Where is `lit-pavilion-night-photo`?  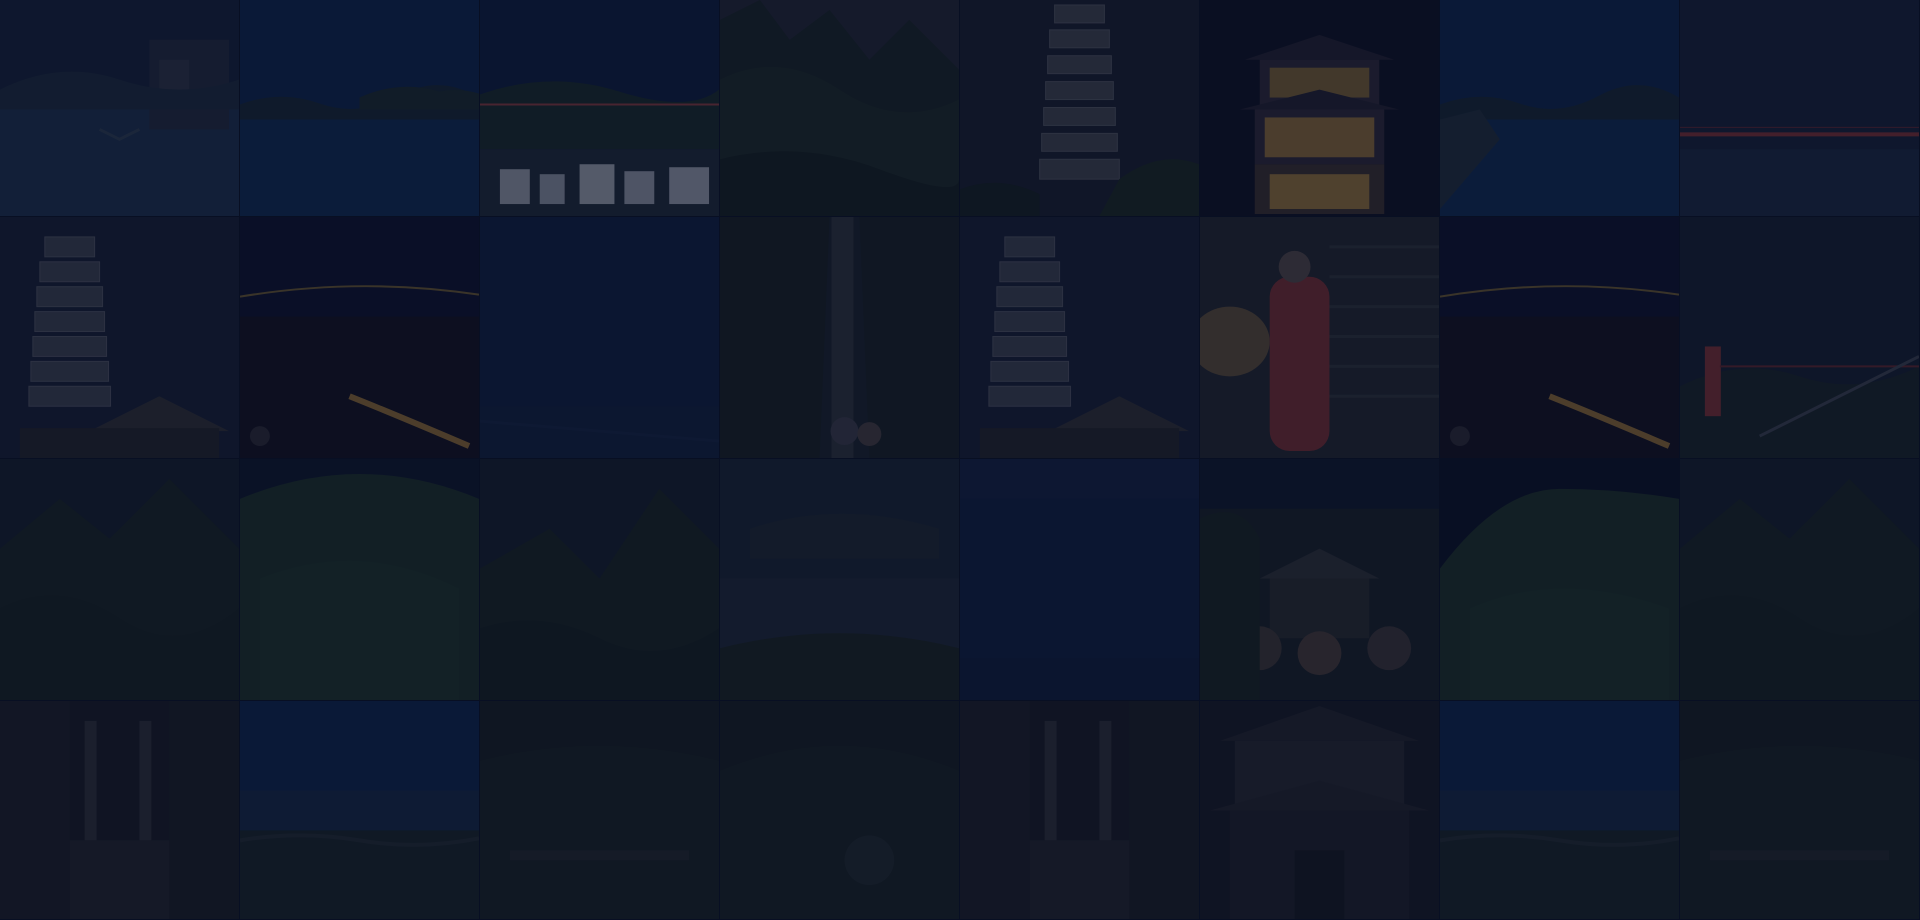 lit-pavilion-night-photo is located at coordinates (1319, 108).